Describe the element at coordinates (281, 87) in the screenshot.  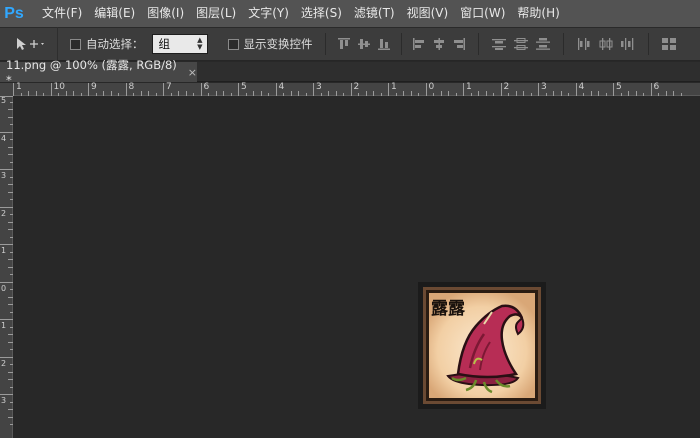
I see `ruler-label: 4` at that location.